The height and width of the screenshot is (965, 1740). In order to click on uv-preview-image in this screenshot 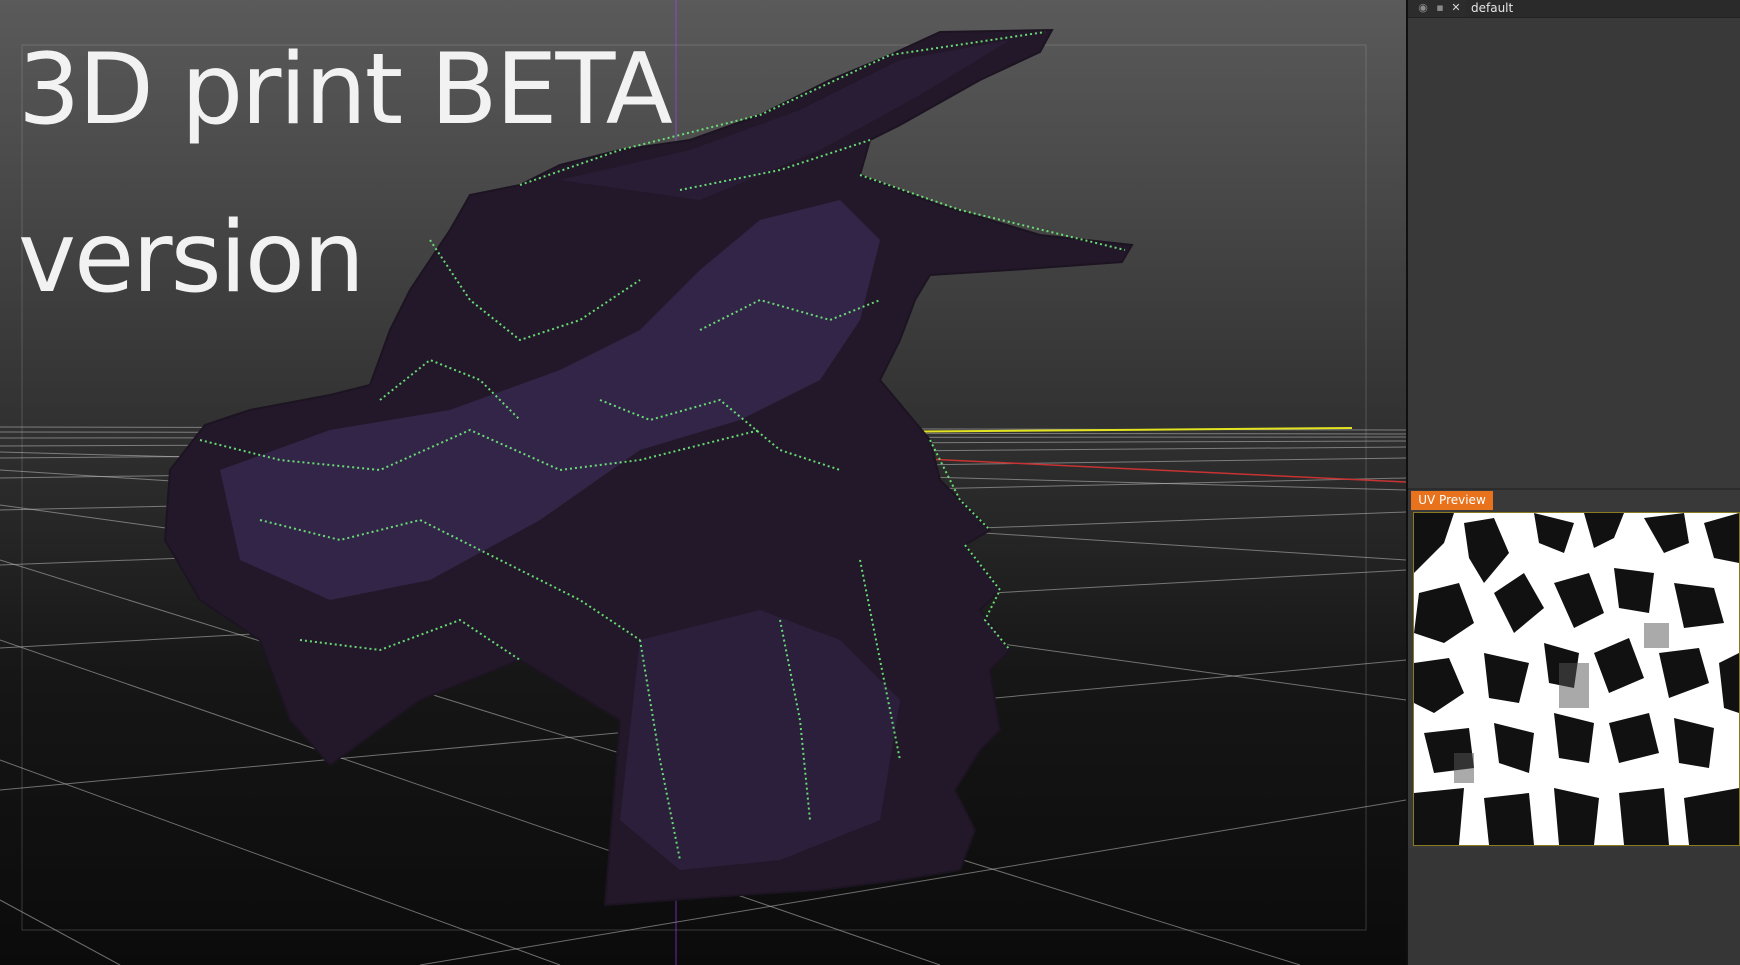, I will do `click(1576, 679)`.